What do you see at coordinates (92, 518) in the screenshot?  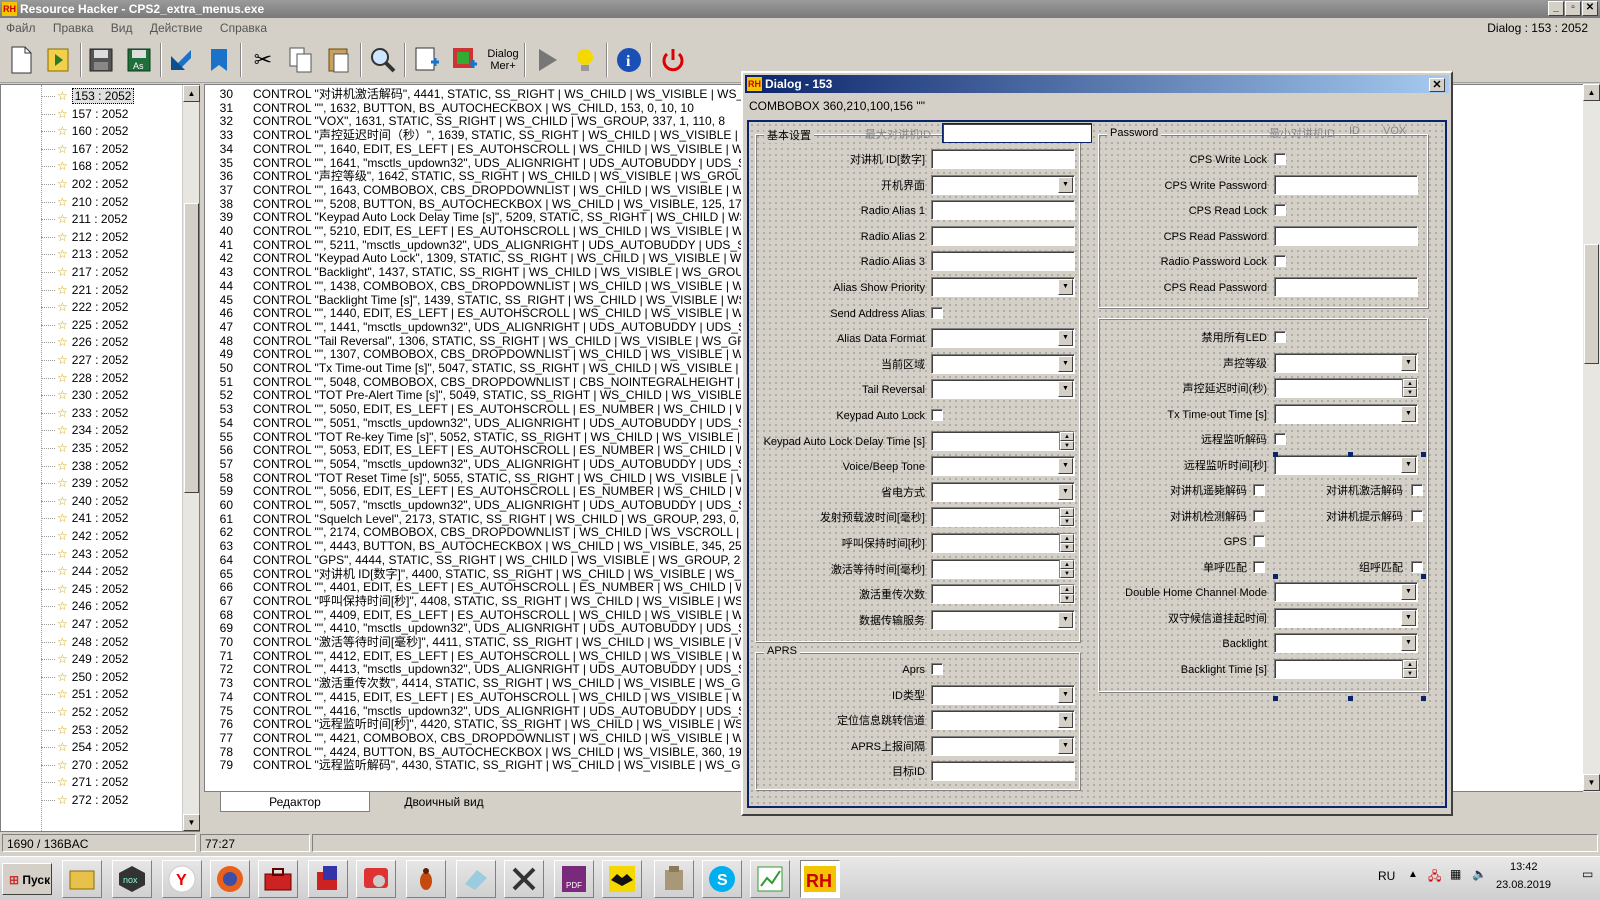 I see `tree-item: ☆ 241 : 2052` at bounding box center [92, 518].